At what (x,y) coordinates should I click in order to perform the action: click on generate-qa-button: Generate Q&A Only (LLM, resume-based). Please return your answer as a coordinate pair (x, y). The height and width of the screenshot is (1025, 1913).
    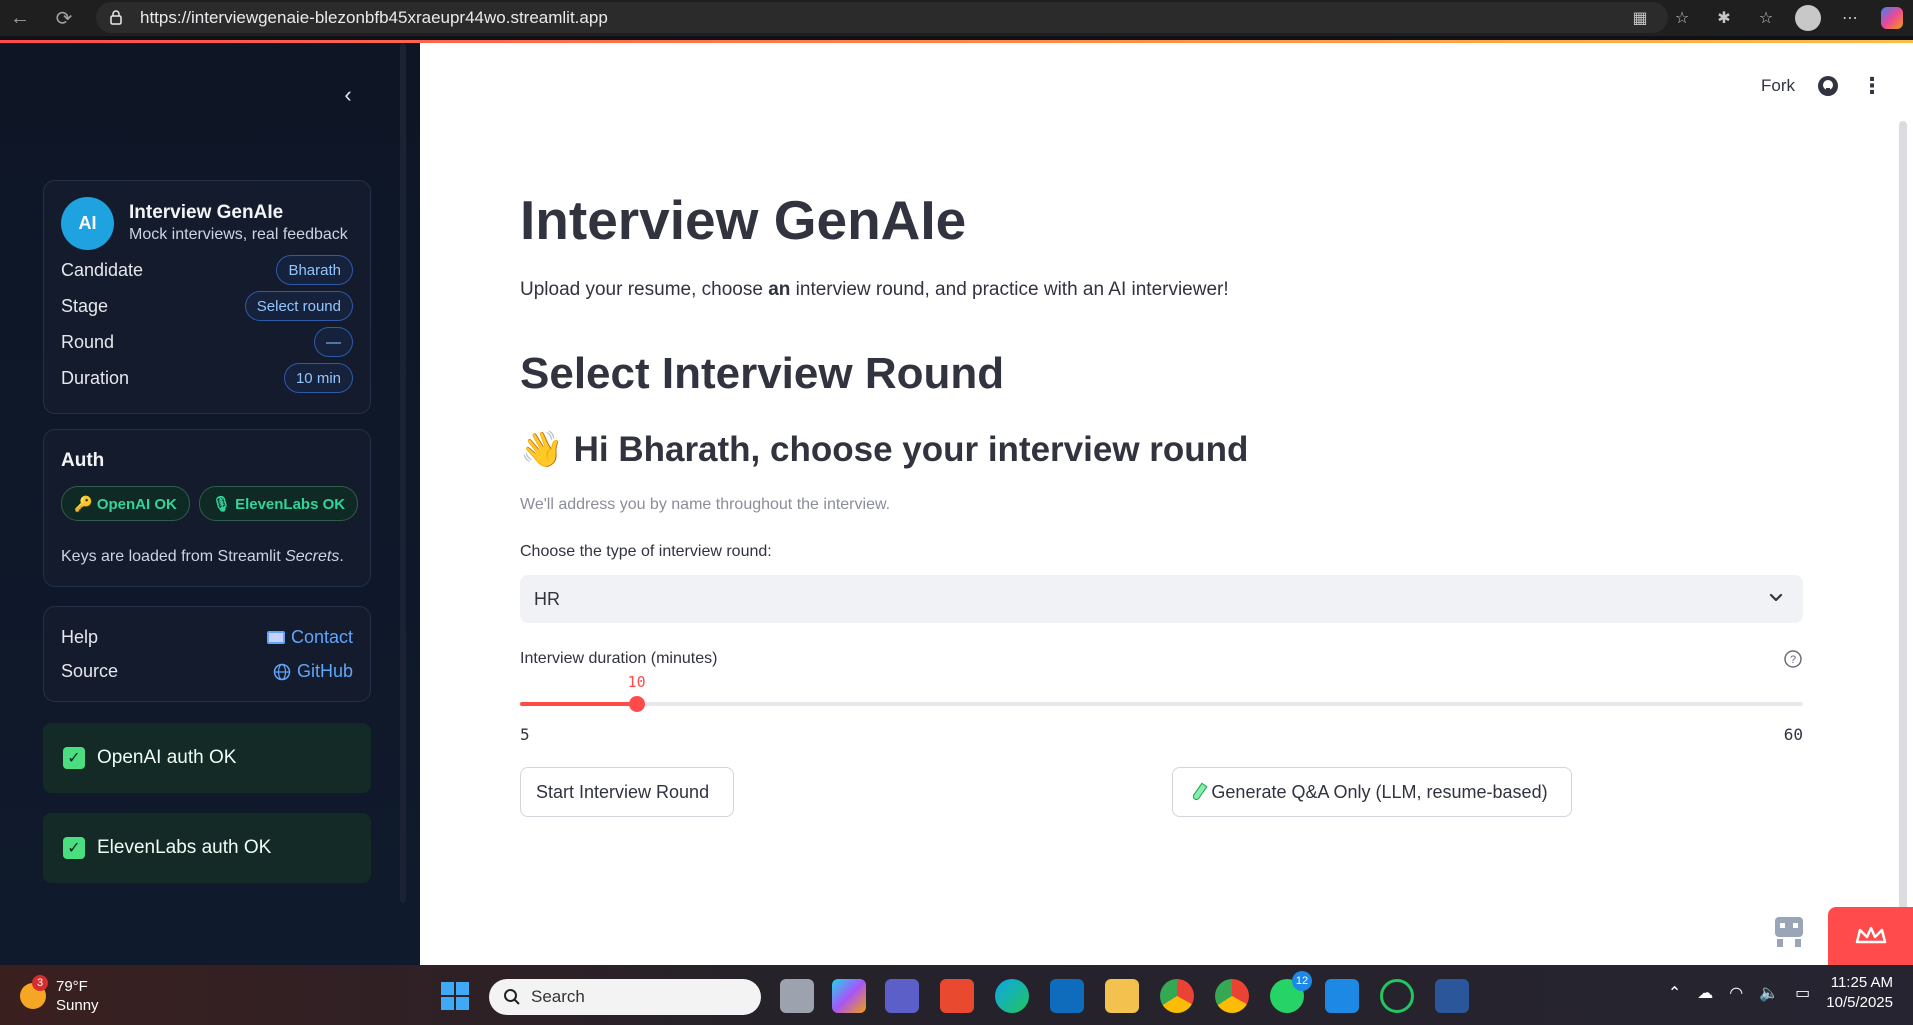
    Looking at the image, I should click on (1372, 792).